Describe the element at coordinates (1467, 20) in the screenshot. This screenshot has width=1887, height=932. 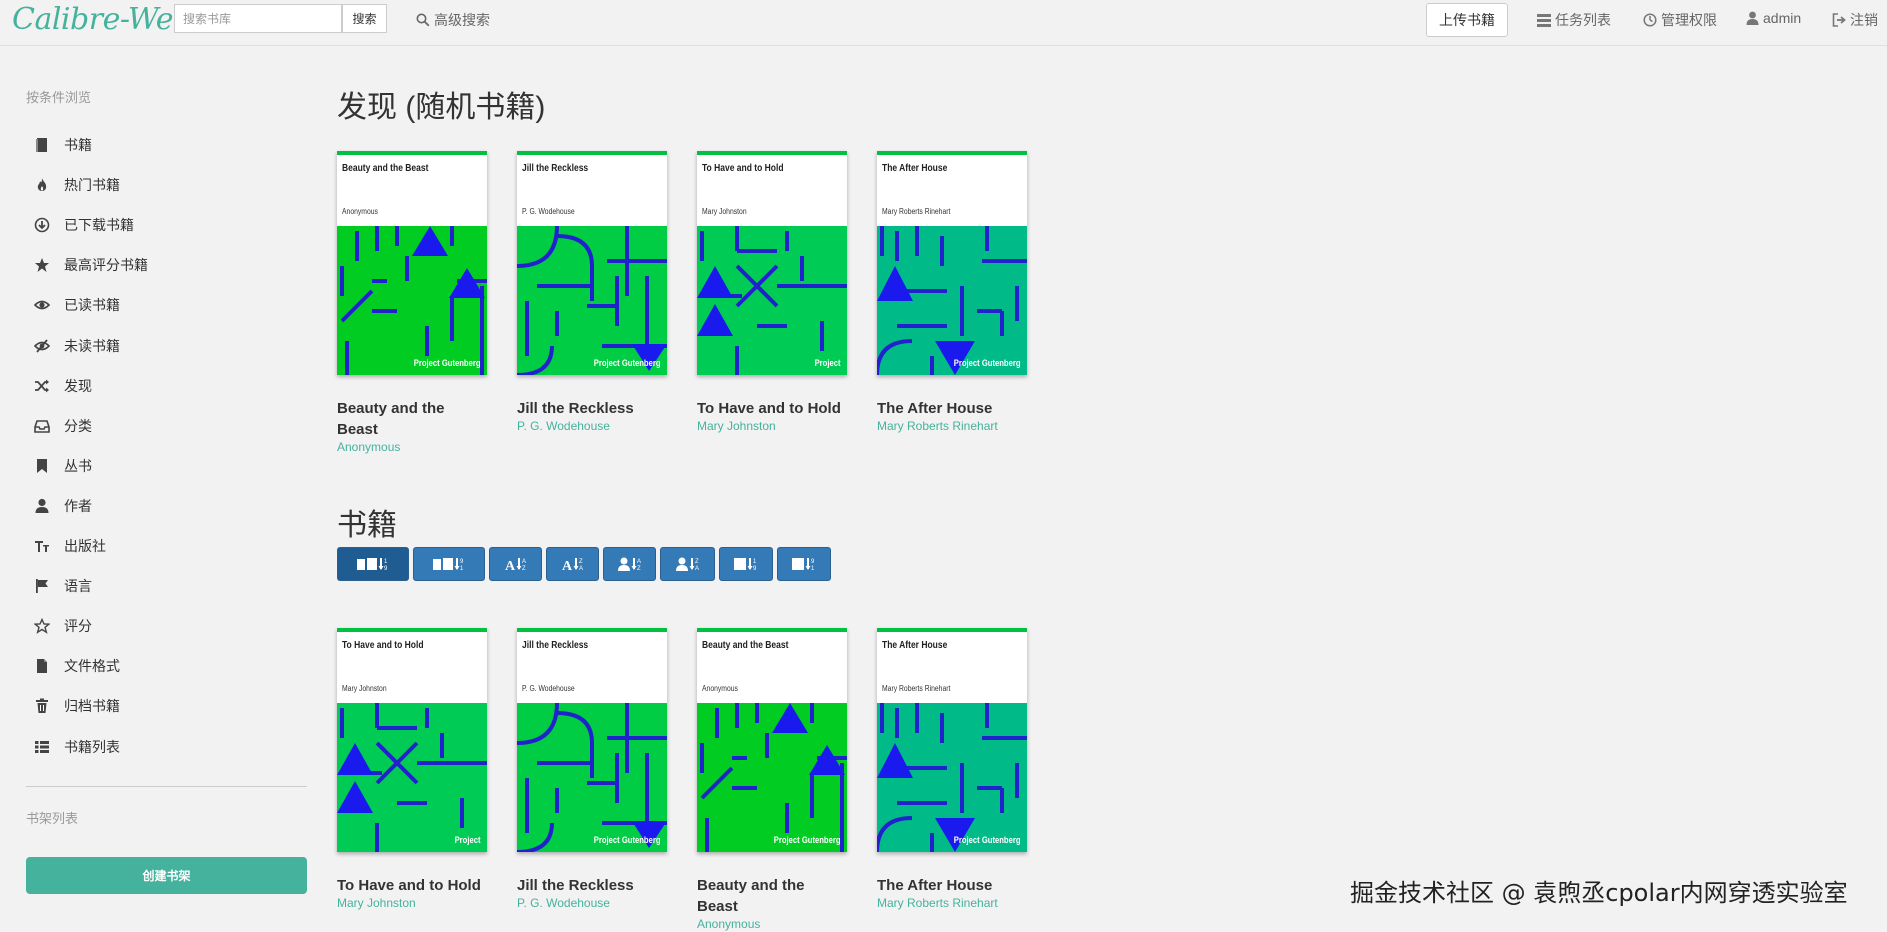
I see `upload-book-button: 上传书籍` at that location.